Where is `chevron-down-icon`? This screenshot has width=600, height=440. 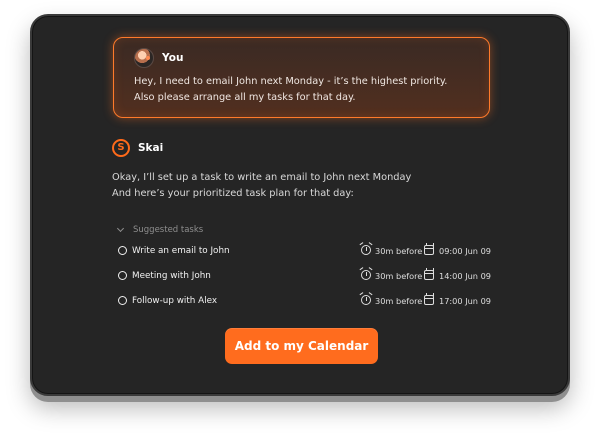
chevron-down-icon is located at coordinates (120, 228).